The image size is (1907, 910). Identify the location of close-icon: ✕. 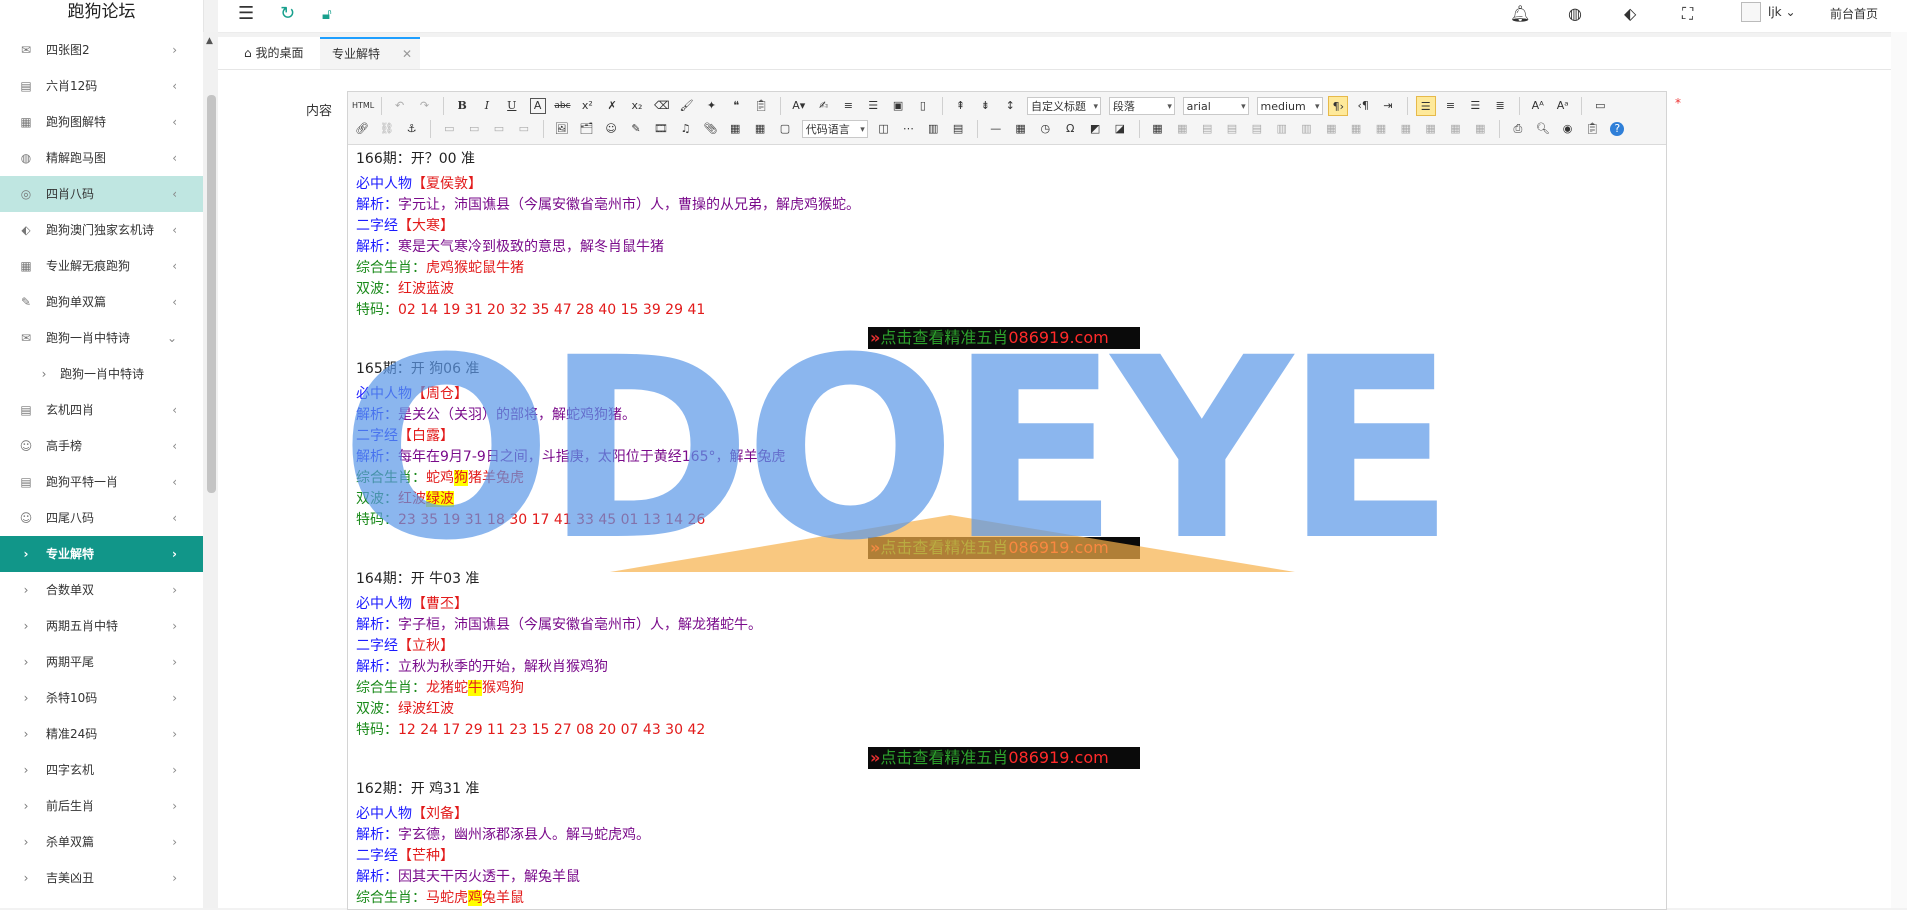
(407, 54).